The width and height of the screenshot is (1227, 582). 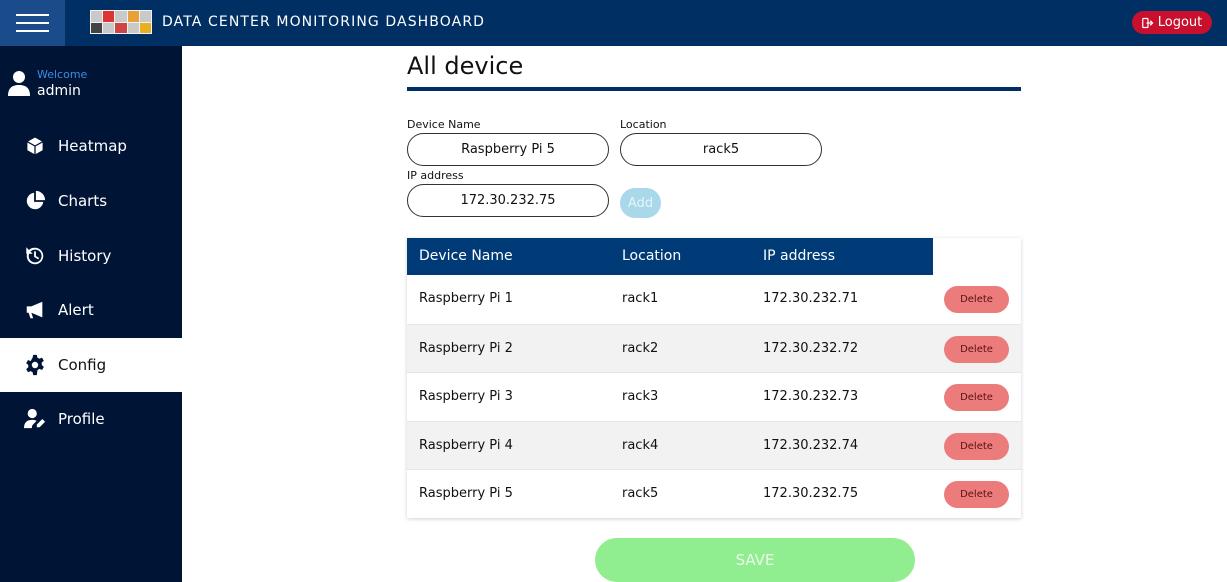 I want to click on pie-chart-icon, so click(x=35, y=201).